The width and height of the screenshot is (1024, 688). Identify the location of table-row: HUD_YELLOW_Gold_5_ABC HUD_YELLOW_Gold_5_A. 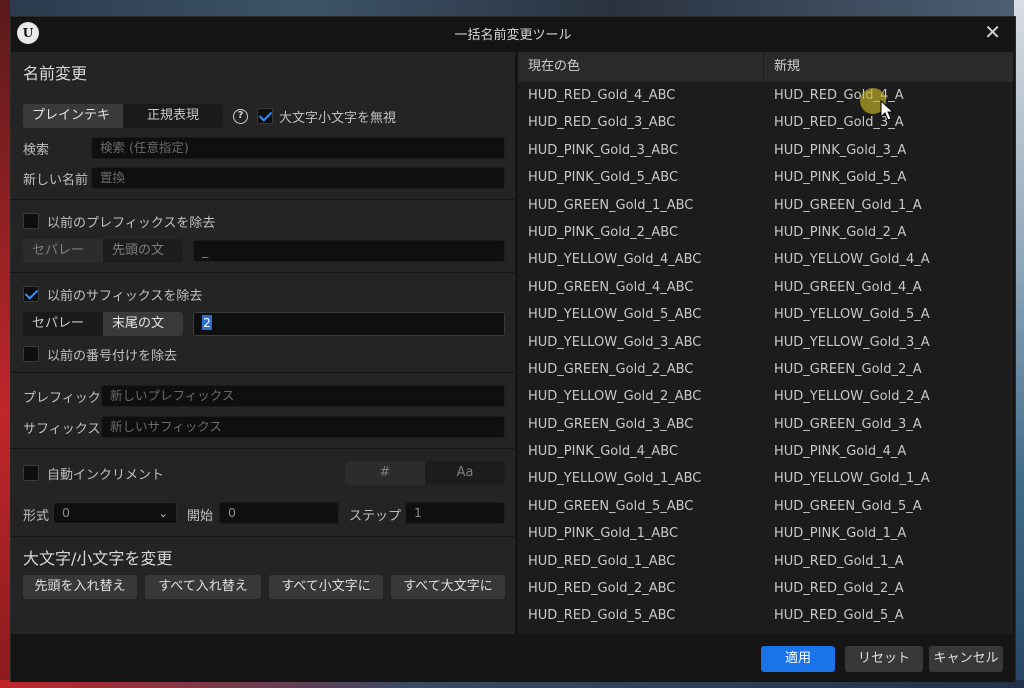
(765, 314).